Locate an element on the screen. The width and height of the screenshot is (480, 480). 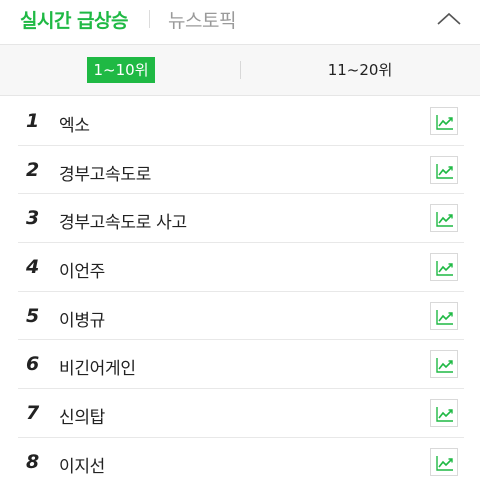
keyword-link: 경부고속도로 사고 is located at coordinates (123, 220).